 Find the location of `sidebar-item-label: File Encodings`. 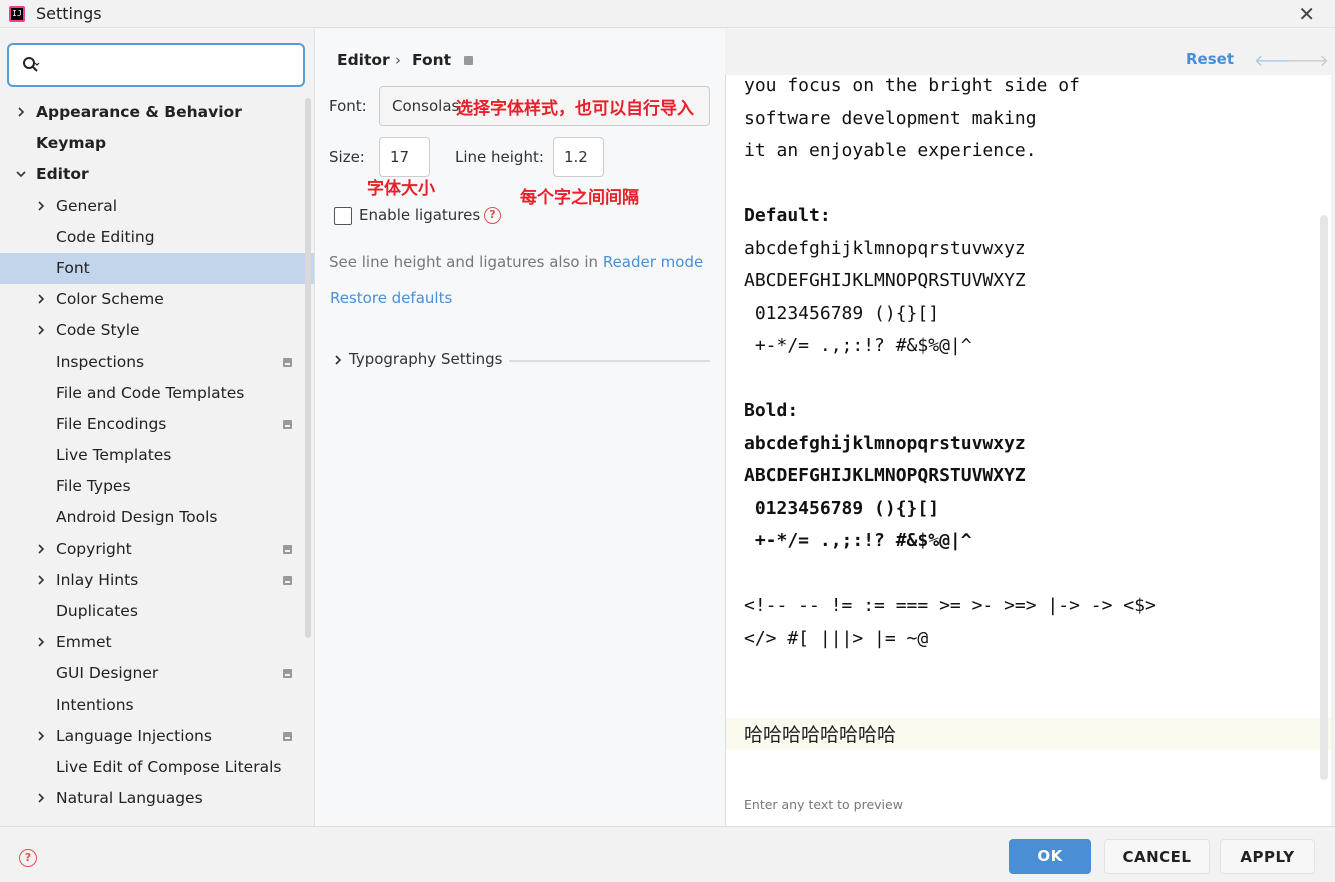

sidebar-item-label: File Encodings is located at coordinates (111, 423).